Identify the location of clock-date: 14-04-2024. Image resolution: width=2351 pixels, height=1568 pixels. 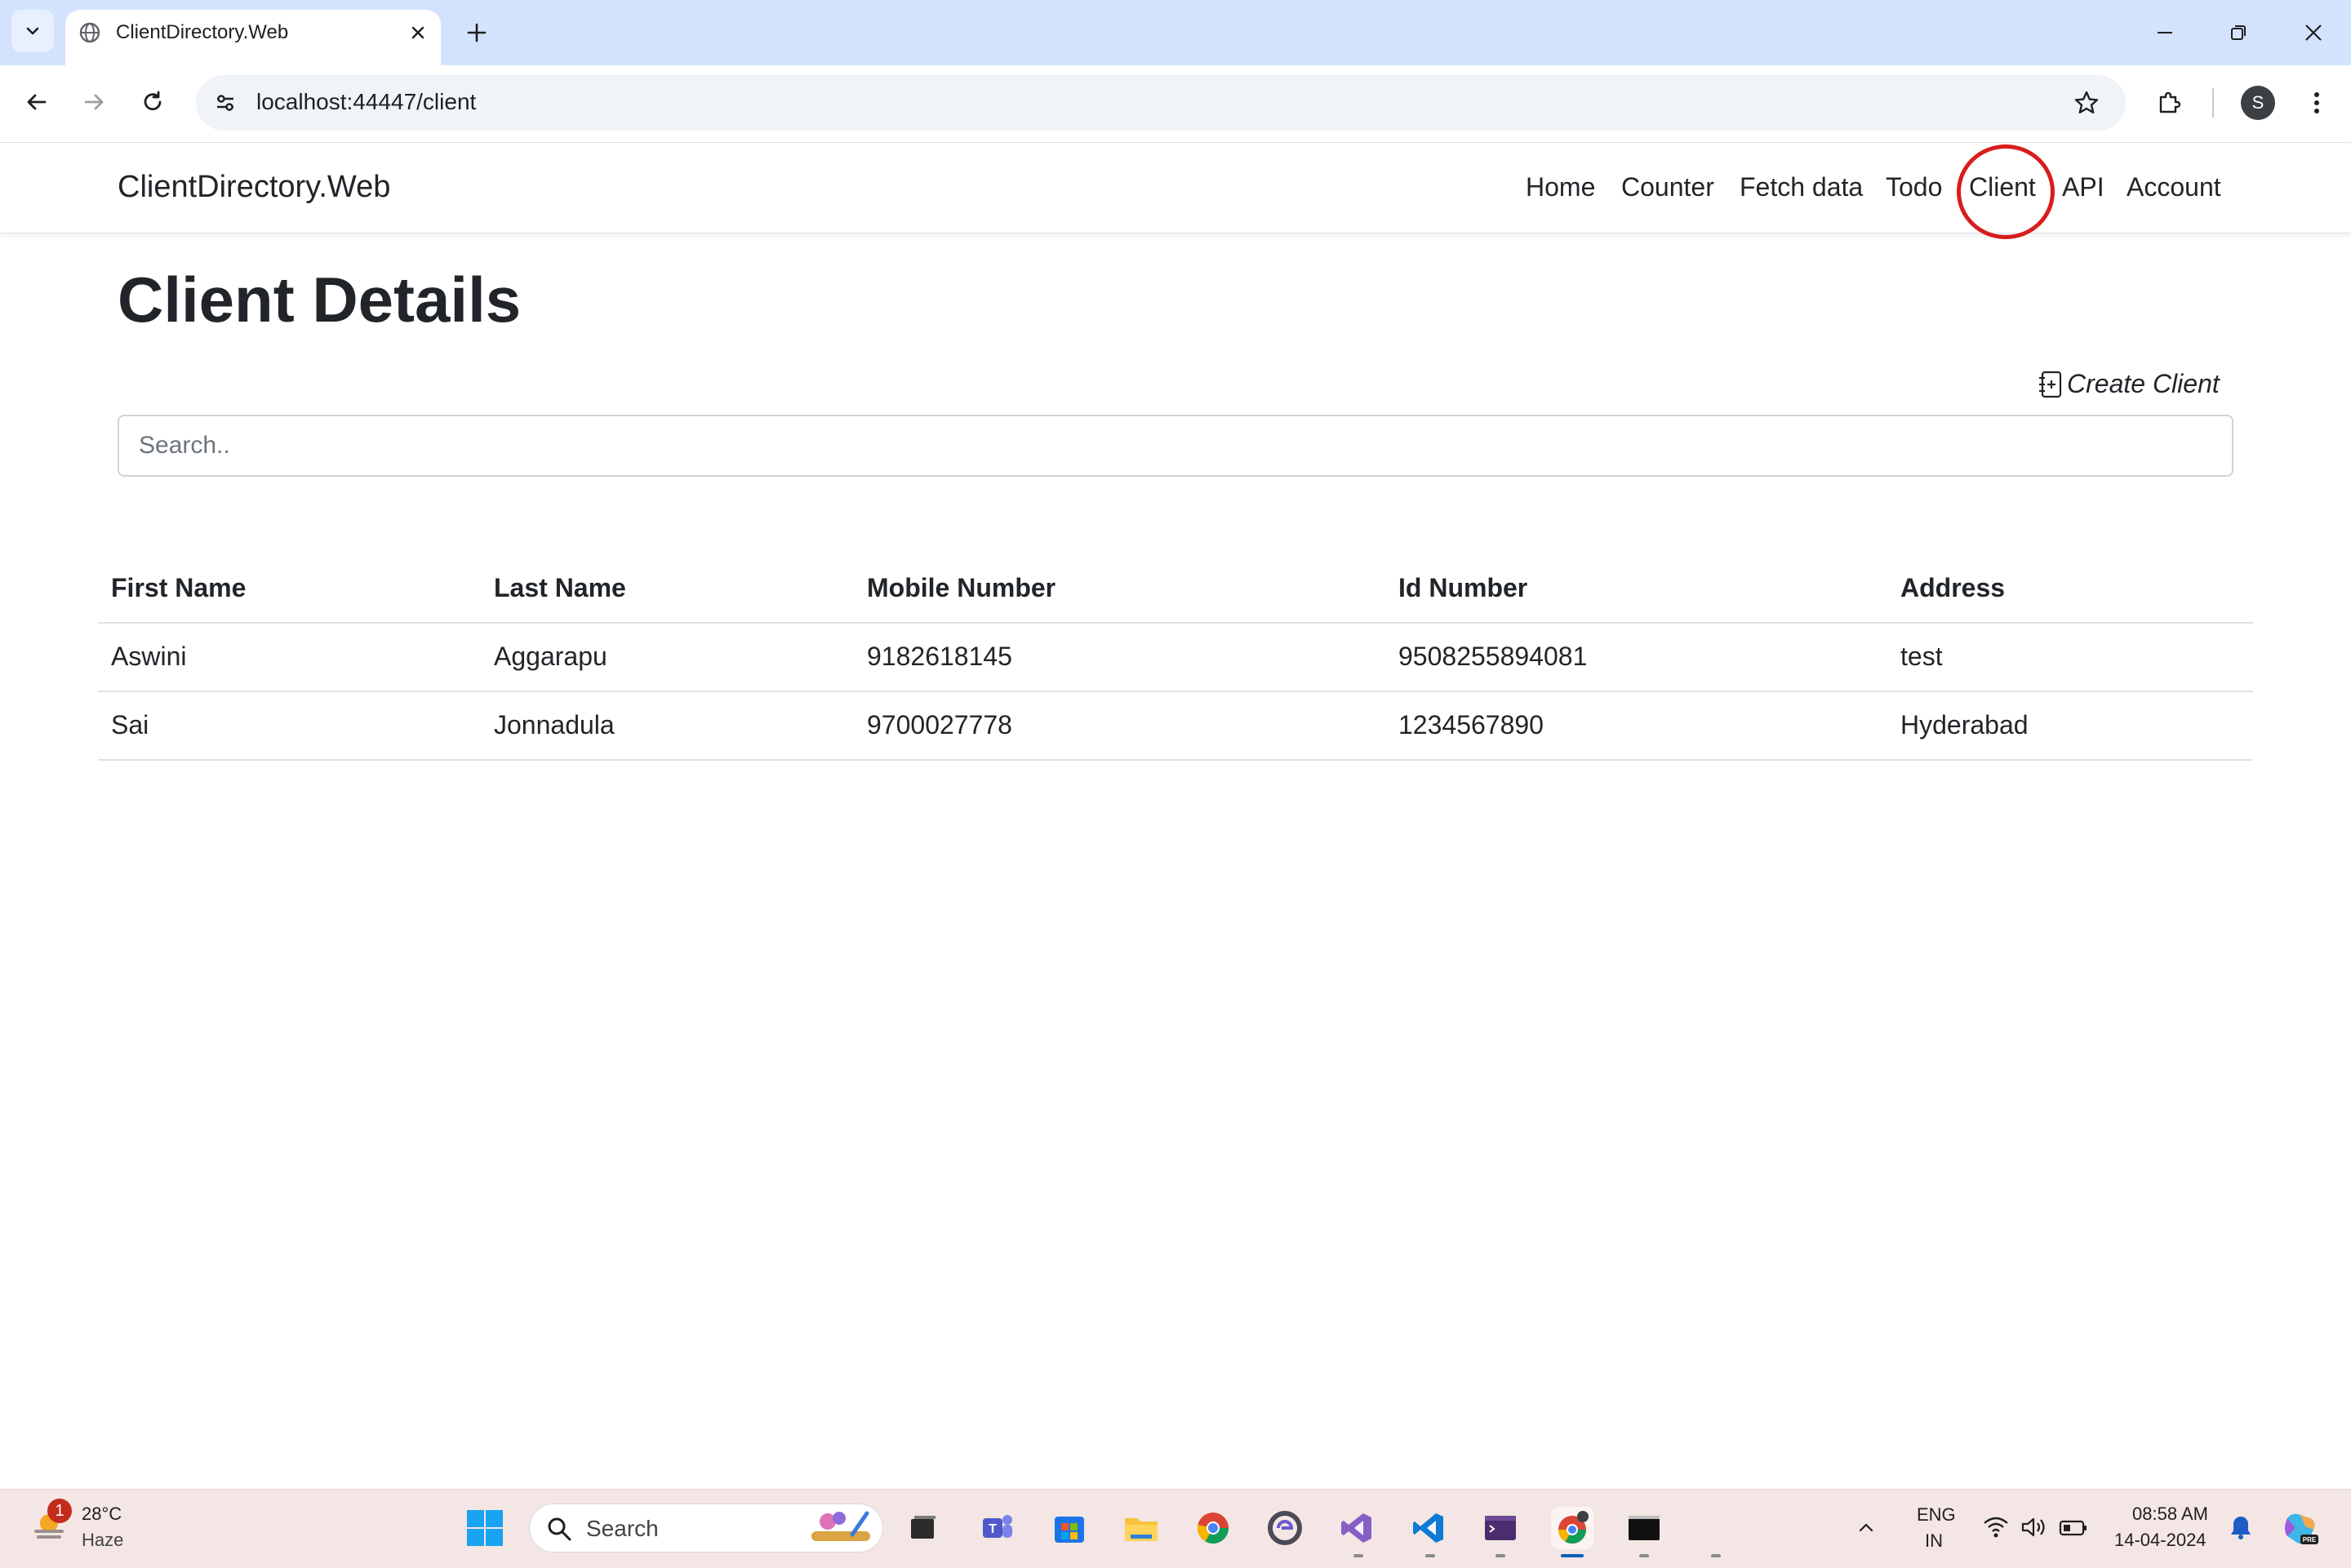
(2160, 1541).